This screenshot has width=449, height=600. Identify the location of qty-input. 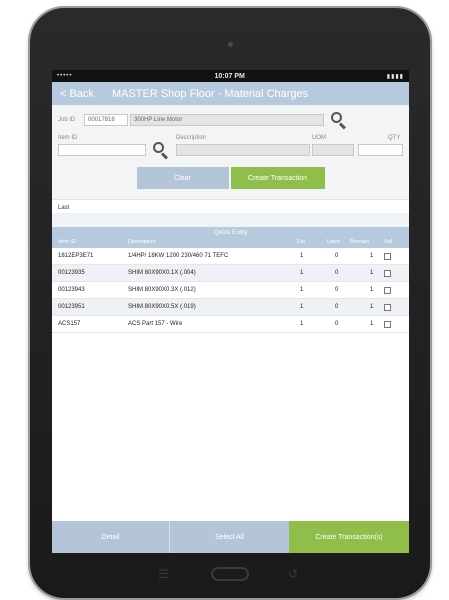
(380, 150).